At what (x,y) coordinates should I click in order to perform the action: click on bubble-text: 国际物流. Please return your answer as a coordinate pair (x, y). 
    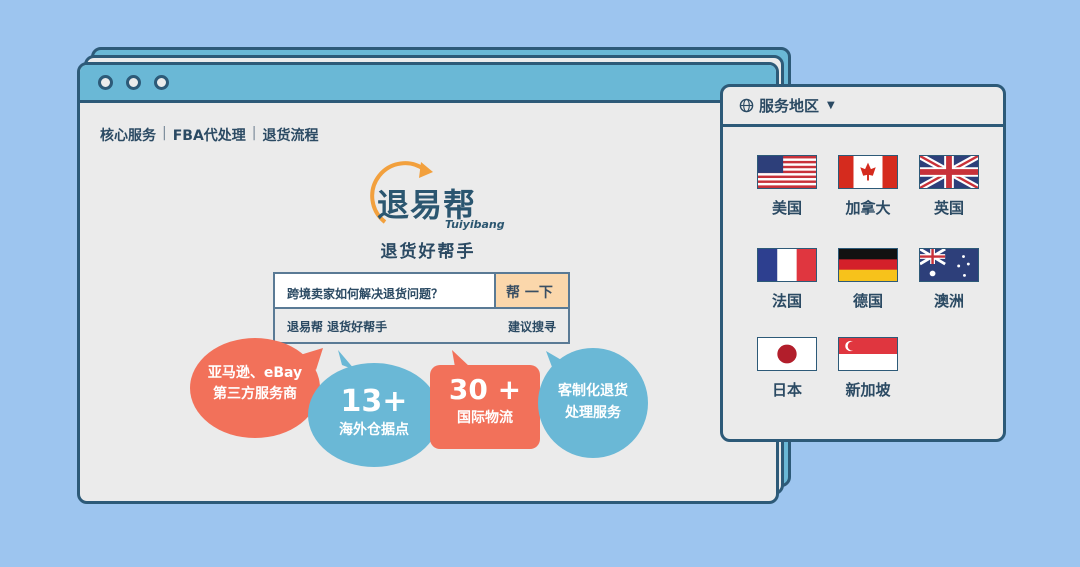
    Looking at the image, I should click on (485, 418).